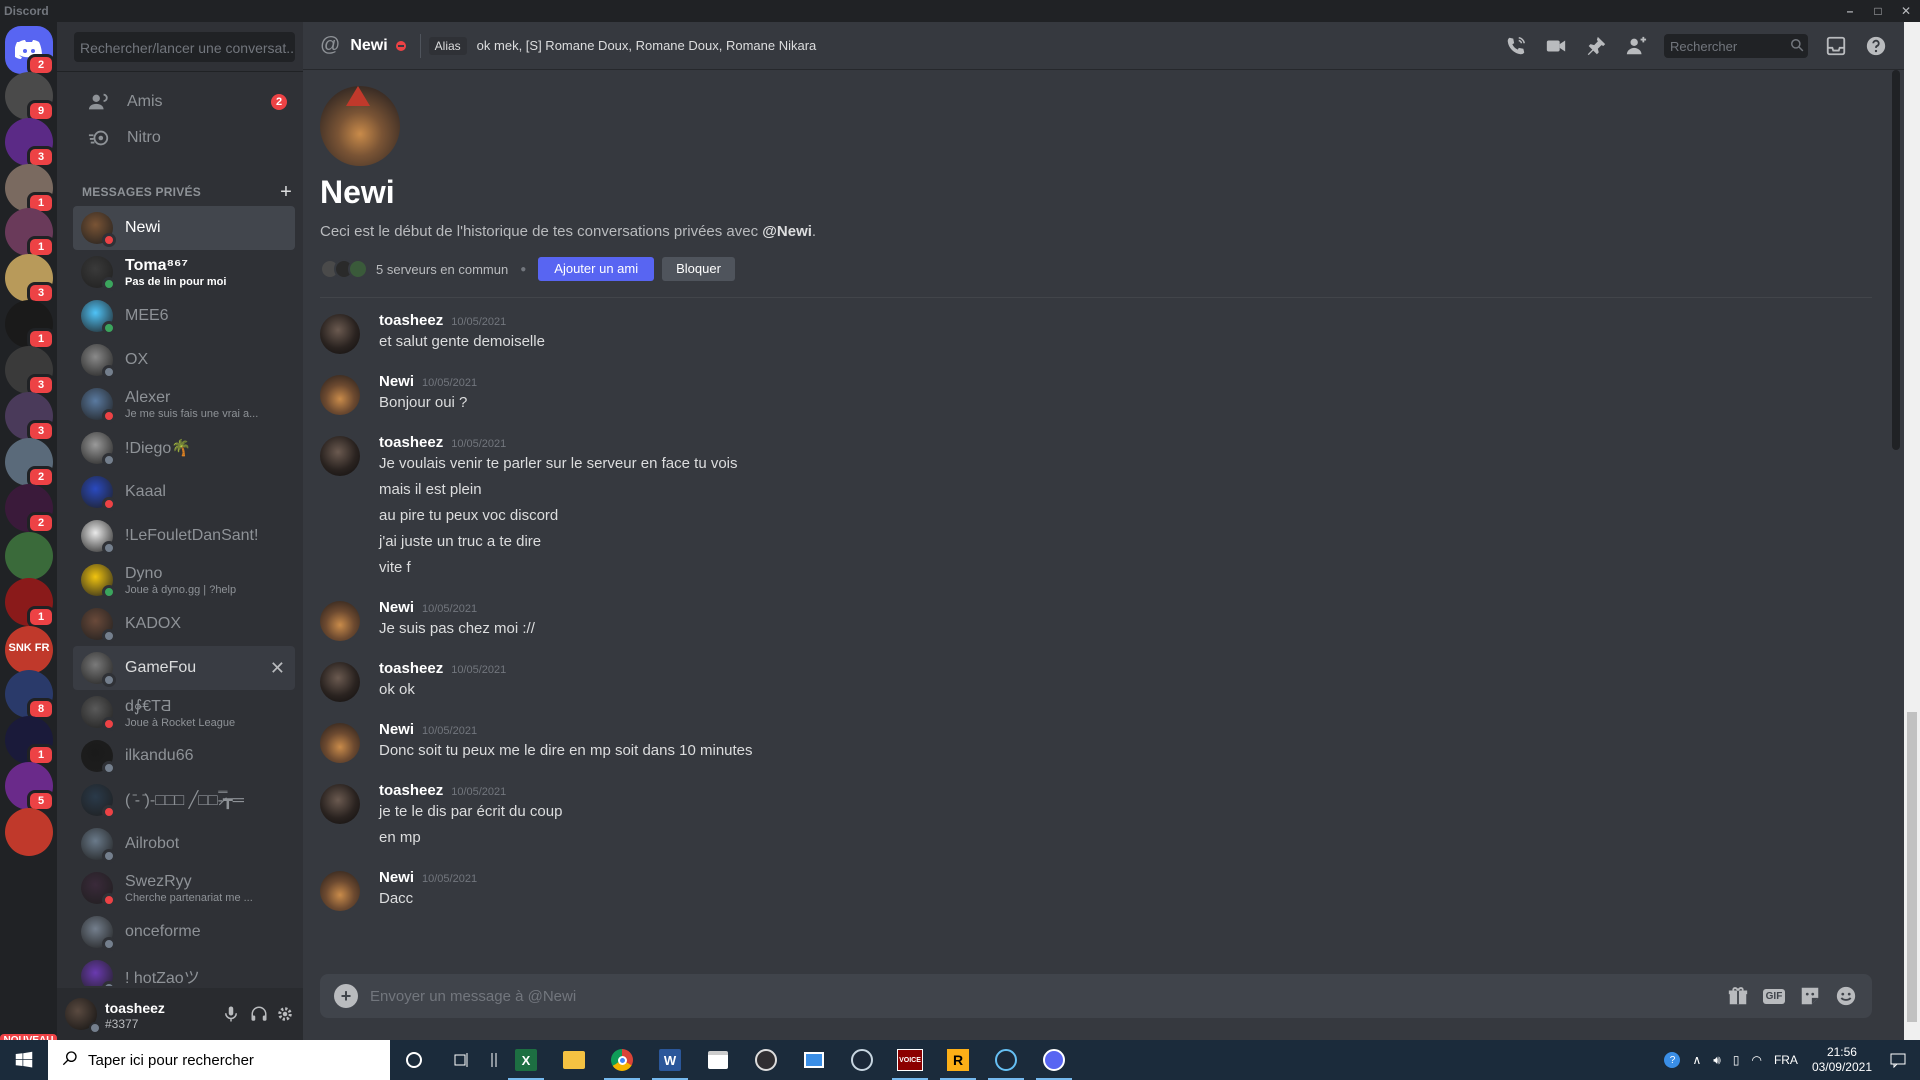 The height and width of the screenshot is (1080, 1920). What do you see at coordinates (1596, 46) in the screenshot?
I see `pin-icon` at bounding box center [1596, 46].